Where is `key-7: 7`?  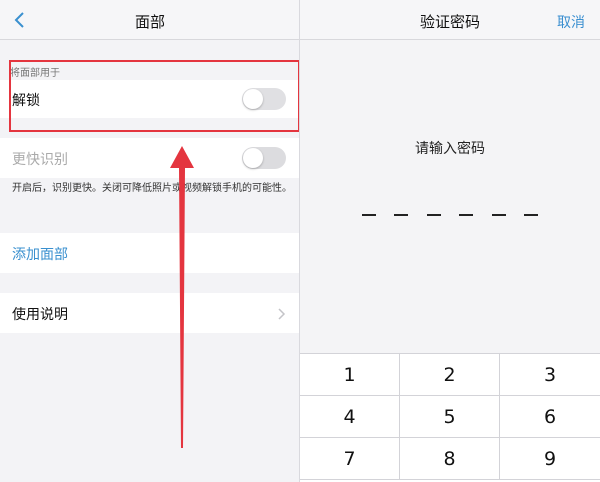 key-7: 7 is located at coordinates (350, 459).